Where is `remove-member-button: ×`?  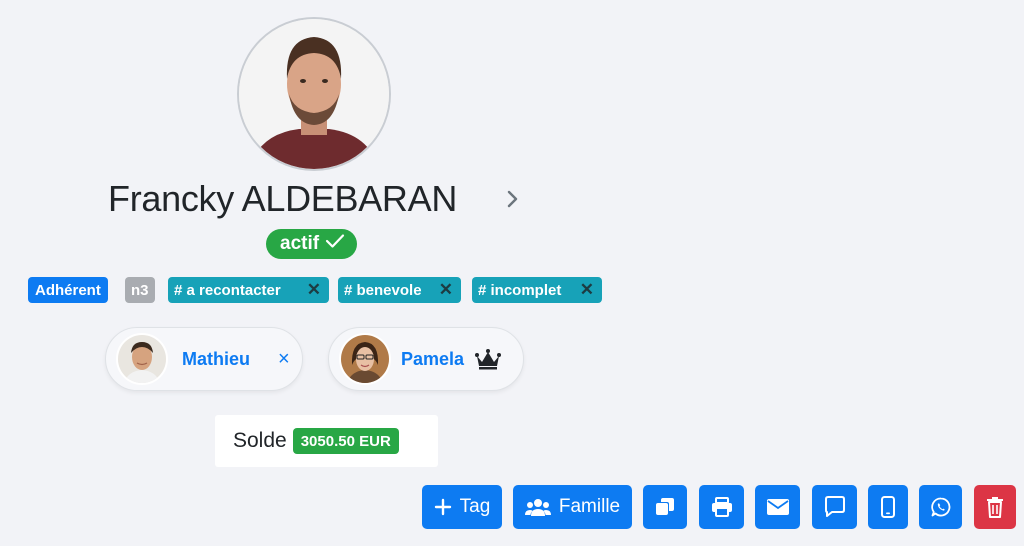 remove-member-button: × is located at coordinates (284, 359).